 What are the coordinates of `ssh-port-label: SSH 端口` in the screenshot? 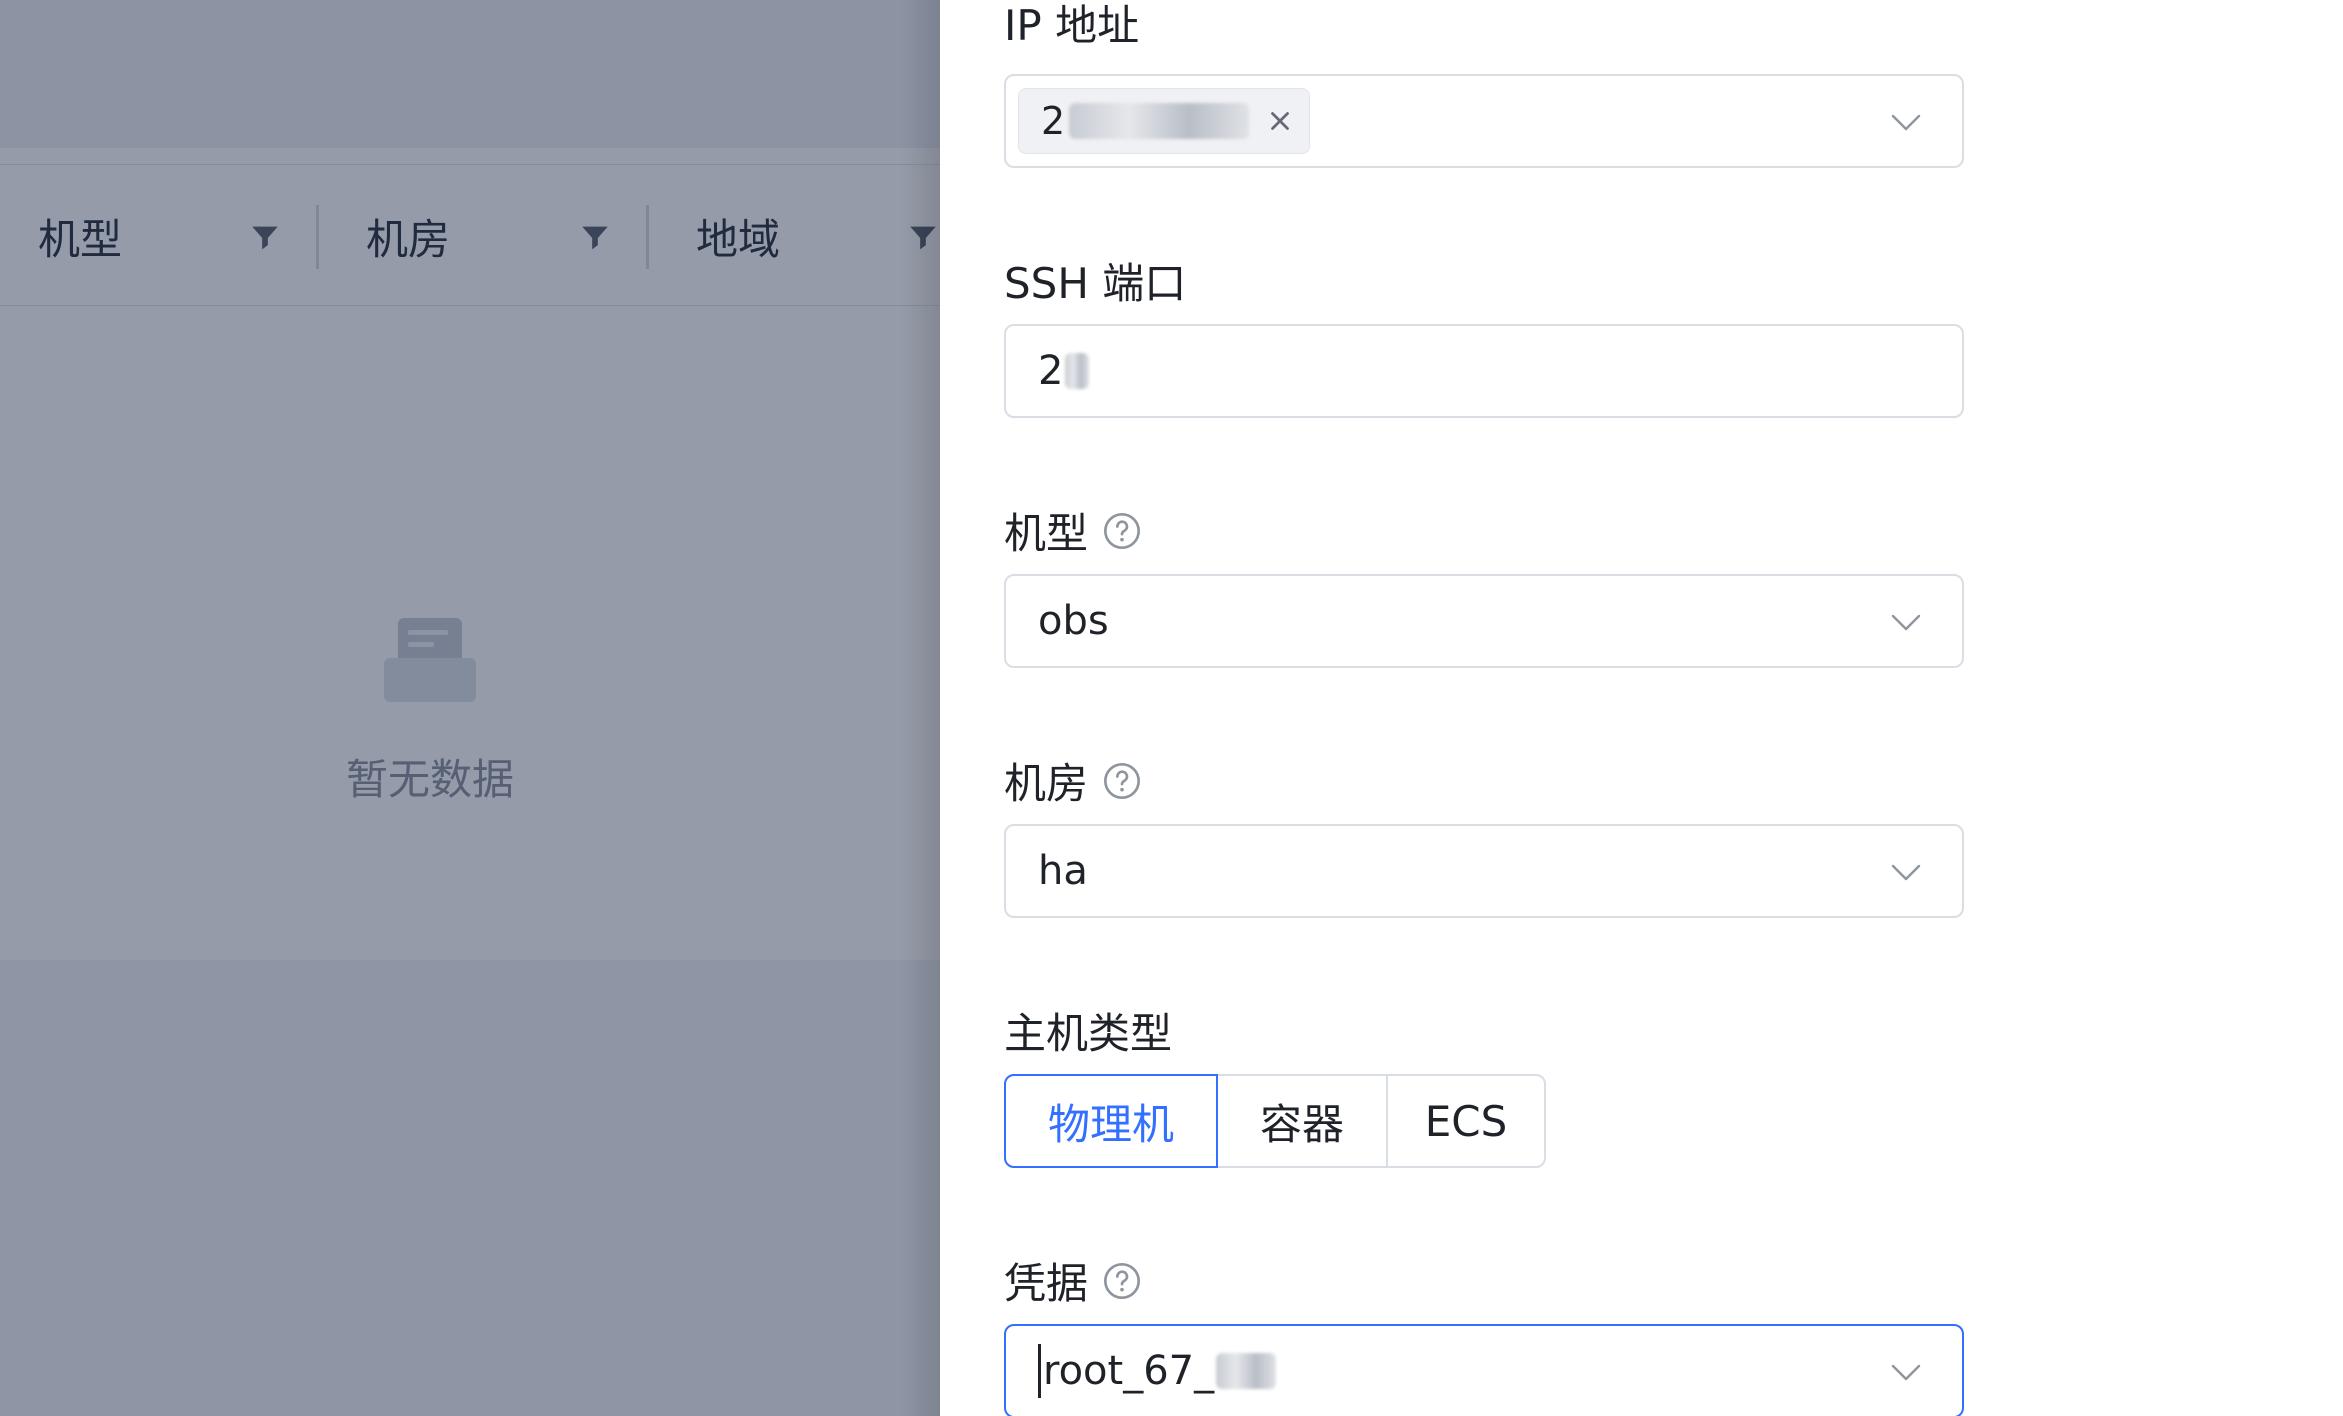 It's located at (1095, 283).